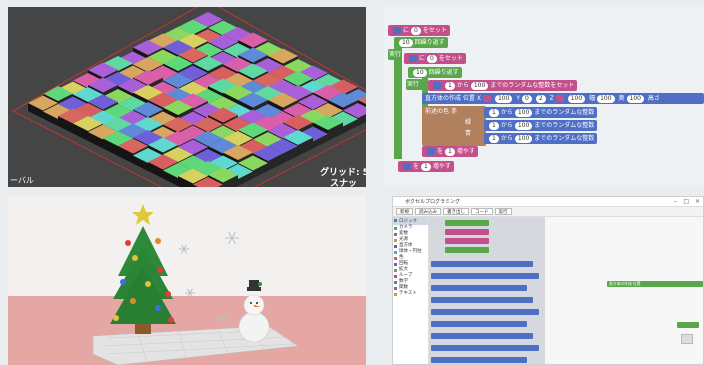  Describe the element at coordinates (548, 212) in the screenshot. I see `app-toolbar: 新規 読み込み 書き出し コード 実行` at that location.